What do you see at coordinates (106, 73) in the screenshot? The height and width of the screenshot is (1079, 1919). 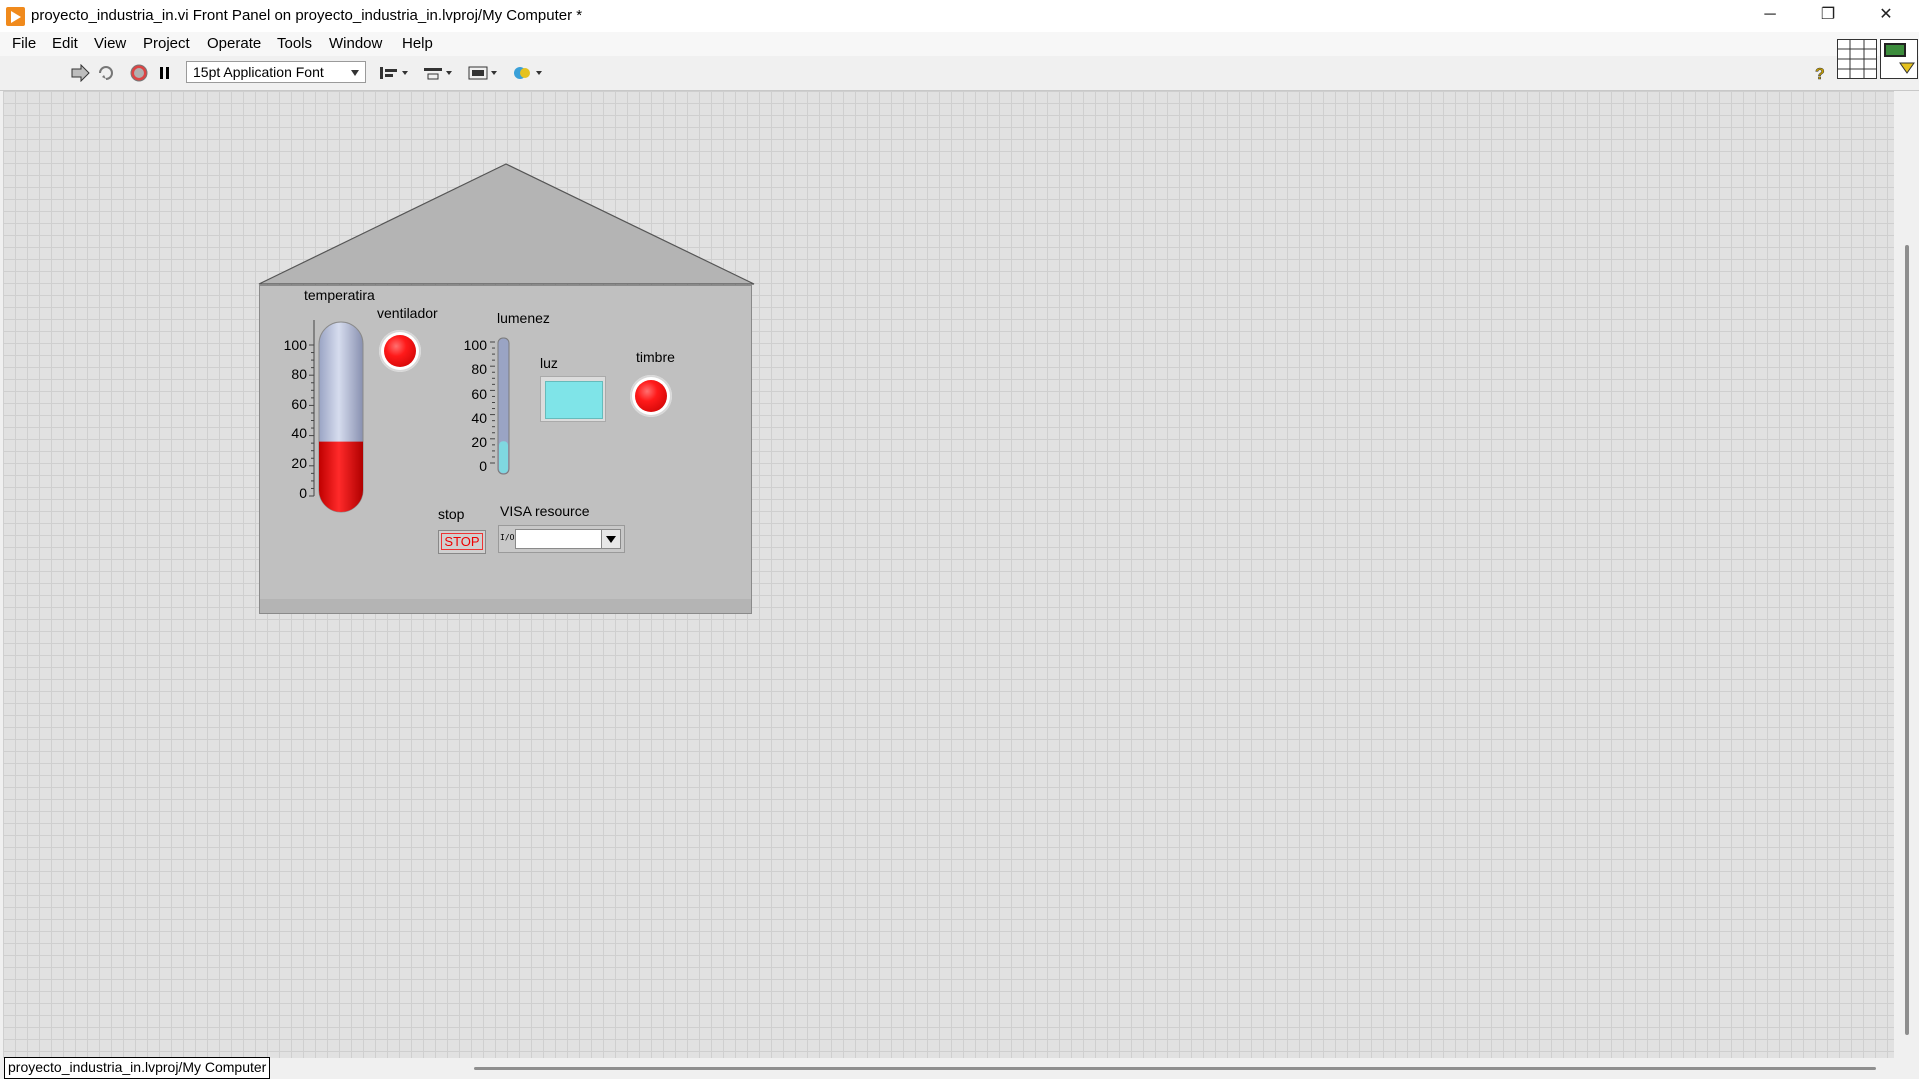 I see `run-continuously-icon` at bounding box center [106, 73].